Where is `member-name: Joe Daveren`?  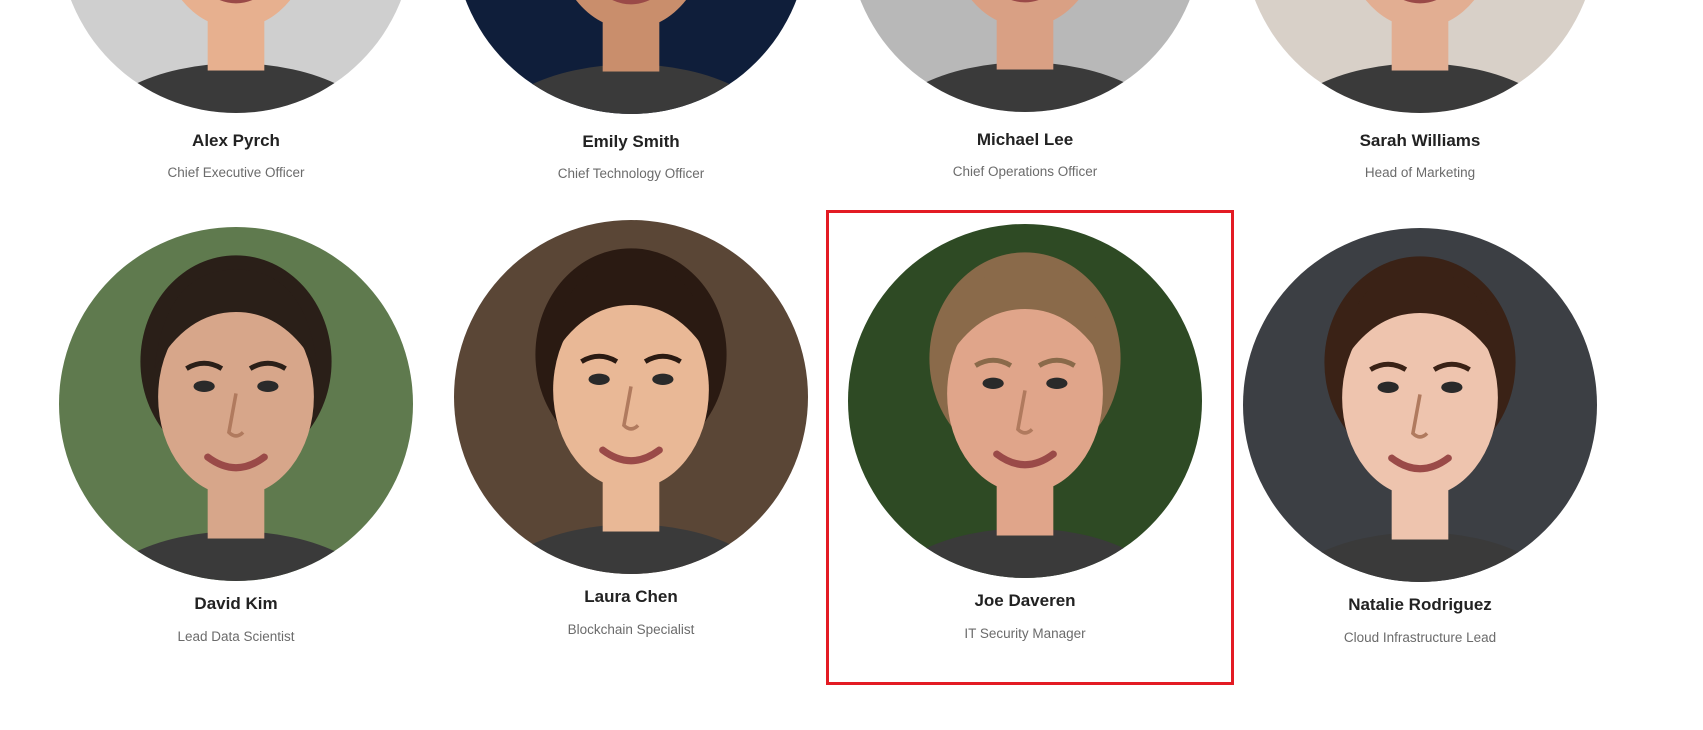
member-name: Joe Daveren is located at coordinates (1025, 600).